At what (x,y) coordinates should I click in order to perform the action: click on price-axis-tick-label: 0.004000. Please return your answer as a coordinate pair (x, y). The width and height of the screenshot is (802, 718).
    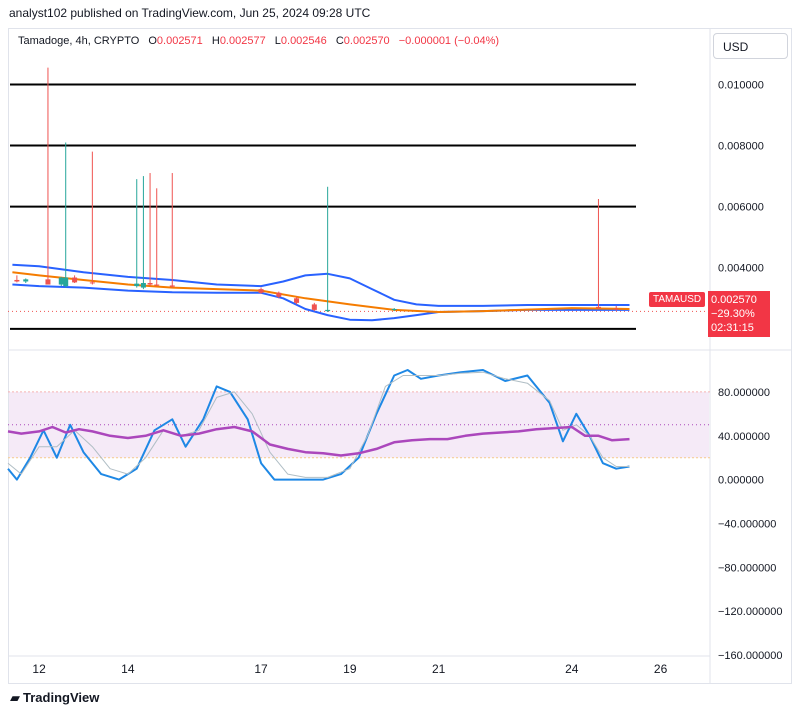
    Looking at the image, I should click on (741, 269).